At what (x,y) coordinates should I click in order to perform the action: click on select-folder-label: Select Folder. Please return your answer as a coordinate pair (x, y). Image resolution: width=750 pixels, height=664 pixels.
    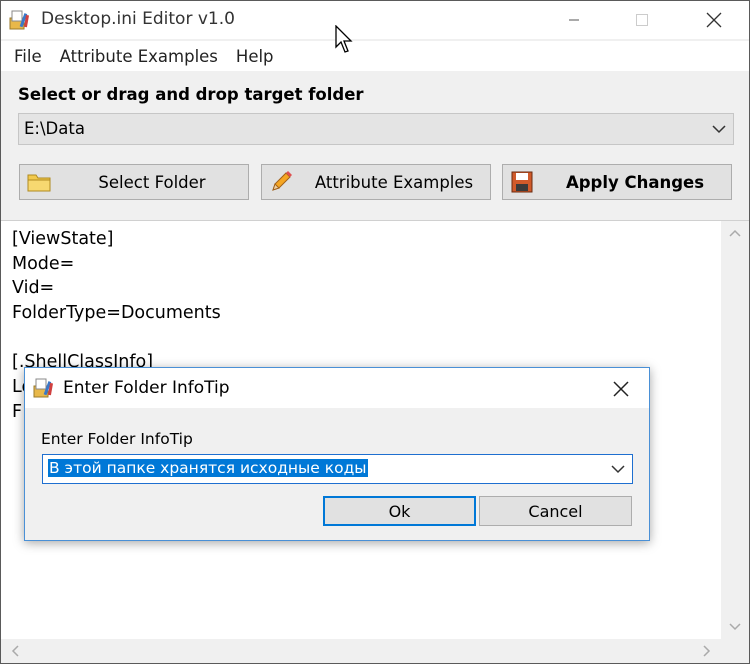
    Looking at the image, I should click on (152, 182).